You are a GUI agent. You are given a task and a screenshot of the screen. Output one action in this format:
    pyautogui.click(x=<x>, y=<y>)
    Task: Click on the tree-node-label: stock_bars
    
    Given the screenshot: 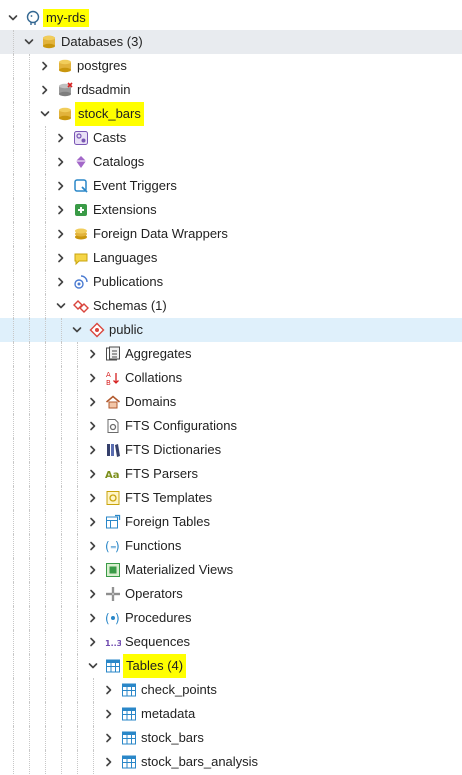 What is the action you would take?
    pyautogui.click(x=172, y=738)
    